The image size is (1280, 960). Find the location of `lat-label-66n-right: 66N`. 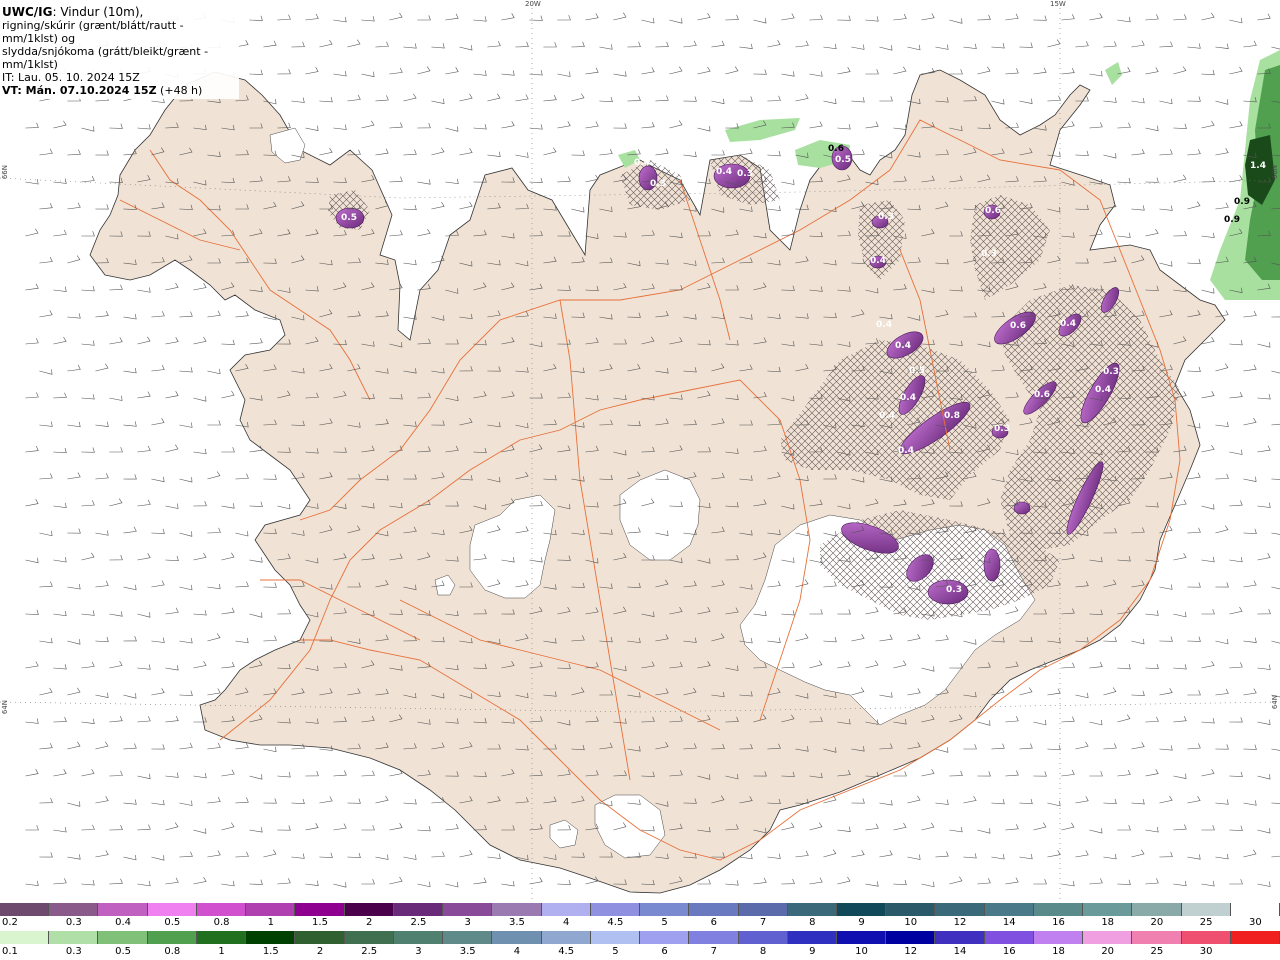

lat-label-66n-right: 66N is located at coordinates (1275, 172).